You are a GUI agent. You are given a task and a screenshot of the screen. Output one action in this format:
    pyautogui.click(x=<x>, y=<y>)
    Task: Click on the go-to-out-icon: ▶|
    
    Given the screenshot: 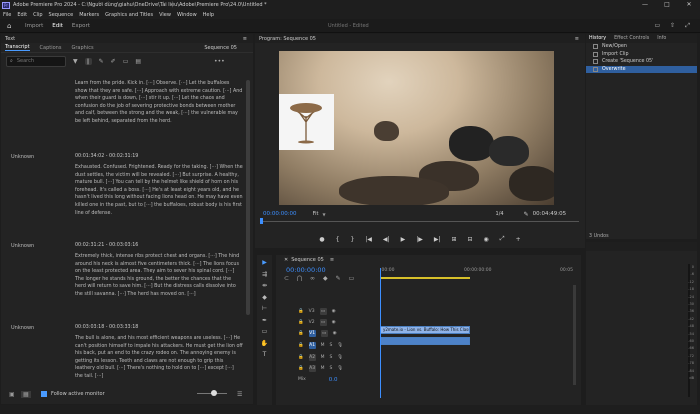 What is the action you would take?
    pyautogui.click(x=437, y=239)
    